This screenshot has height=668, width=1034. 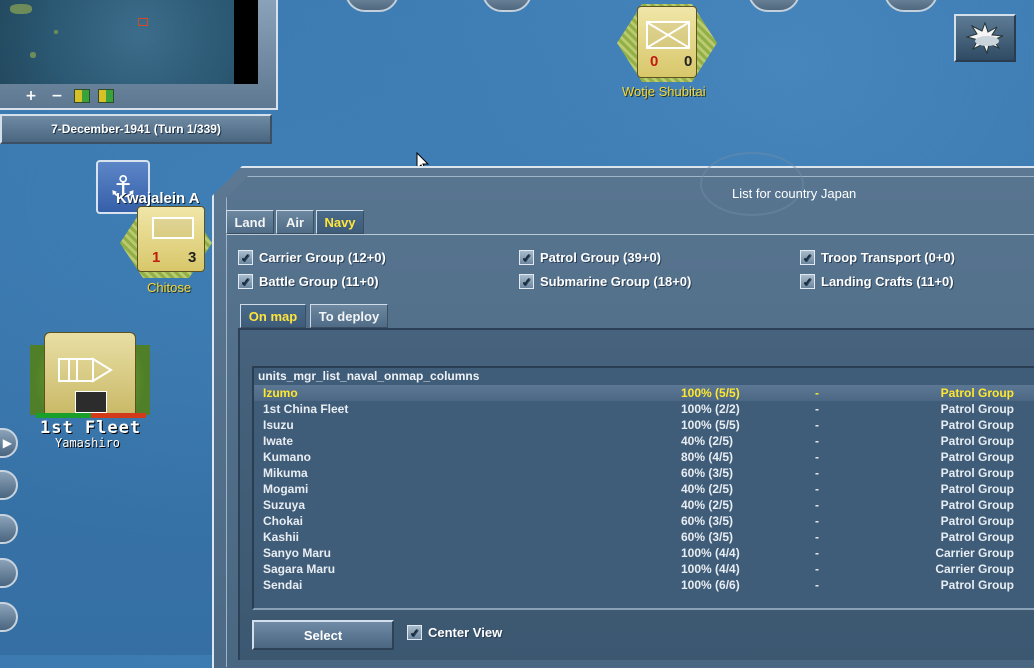 What do you see at coordinates (283, 585) in the screenshot?
I see `unit-name-cell: Sendai` at bounding box center [283, 585].